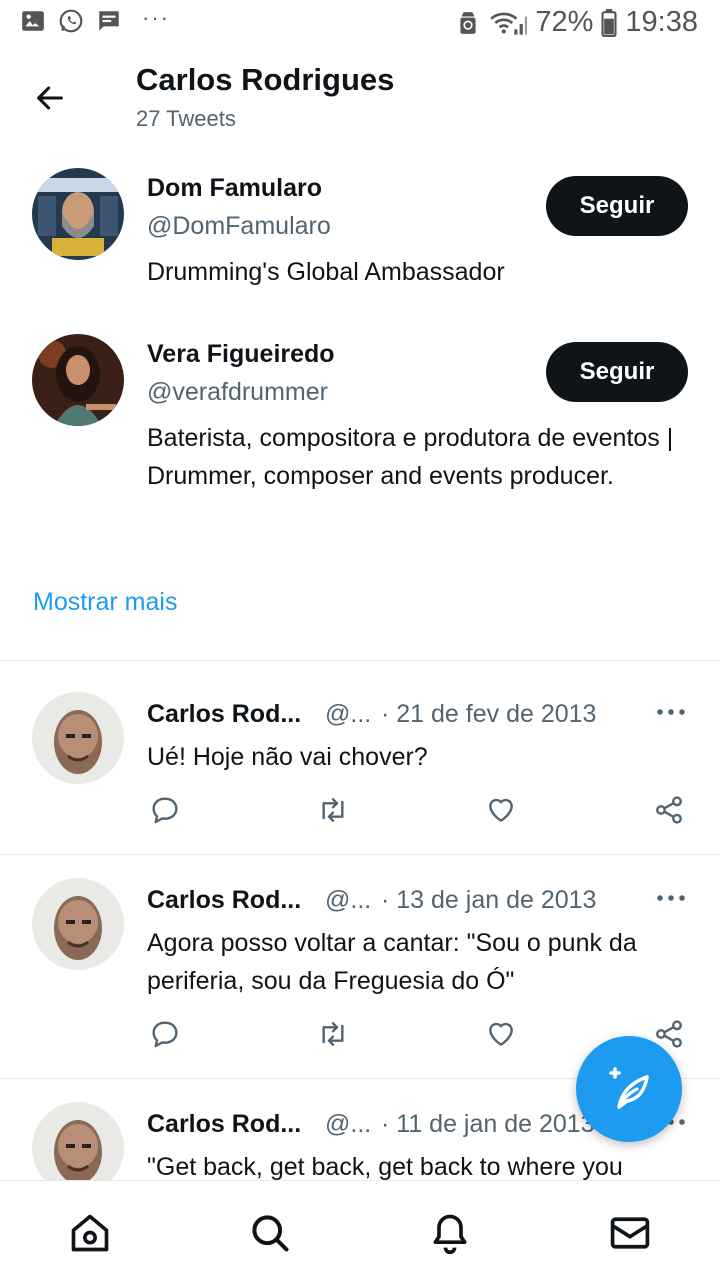 Image resolution: width=720 pixels, height=1280 pixels. Describe the element at coordinates (265, 79) in the screenshot. I see `page-title: Carlos Rodrigues` at that location.